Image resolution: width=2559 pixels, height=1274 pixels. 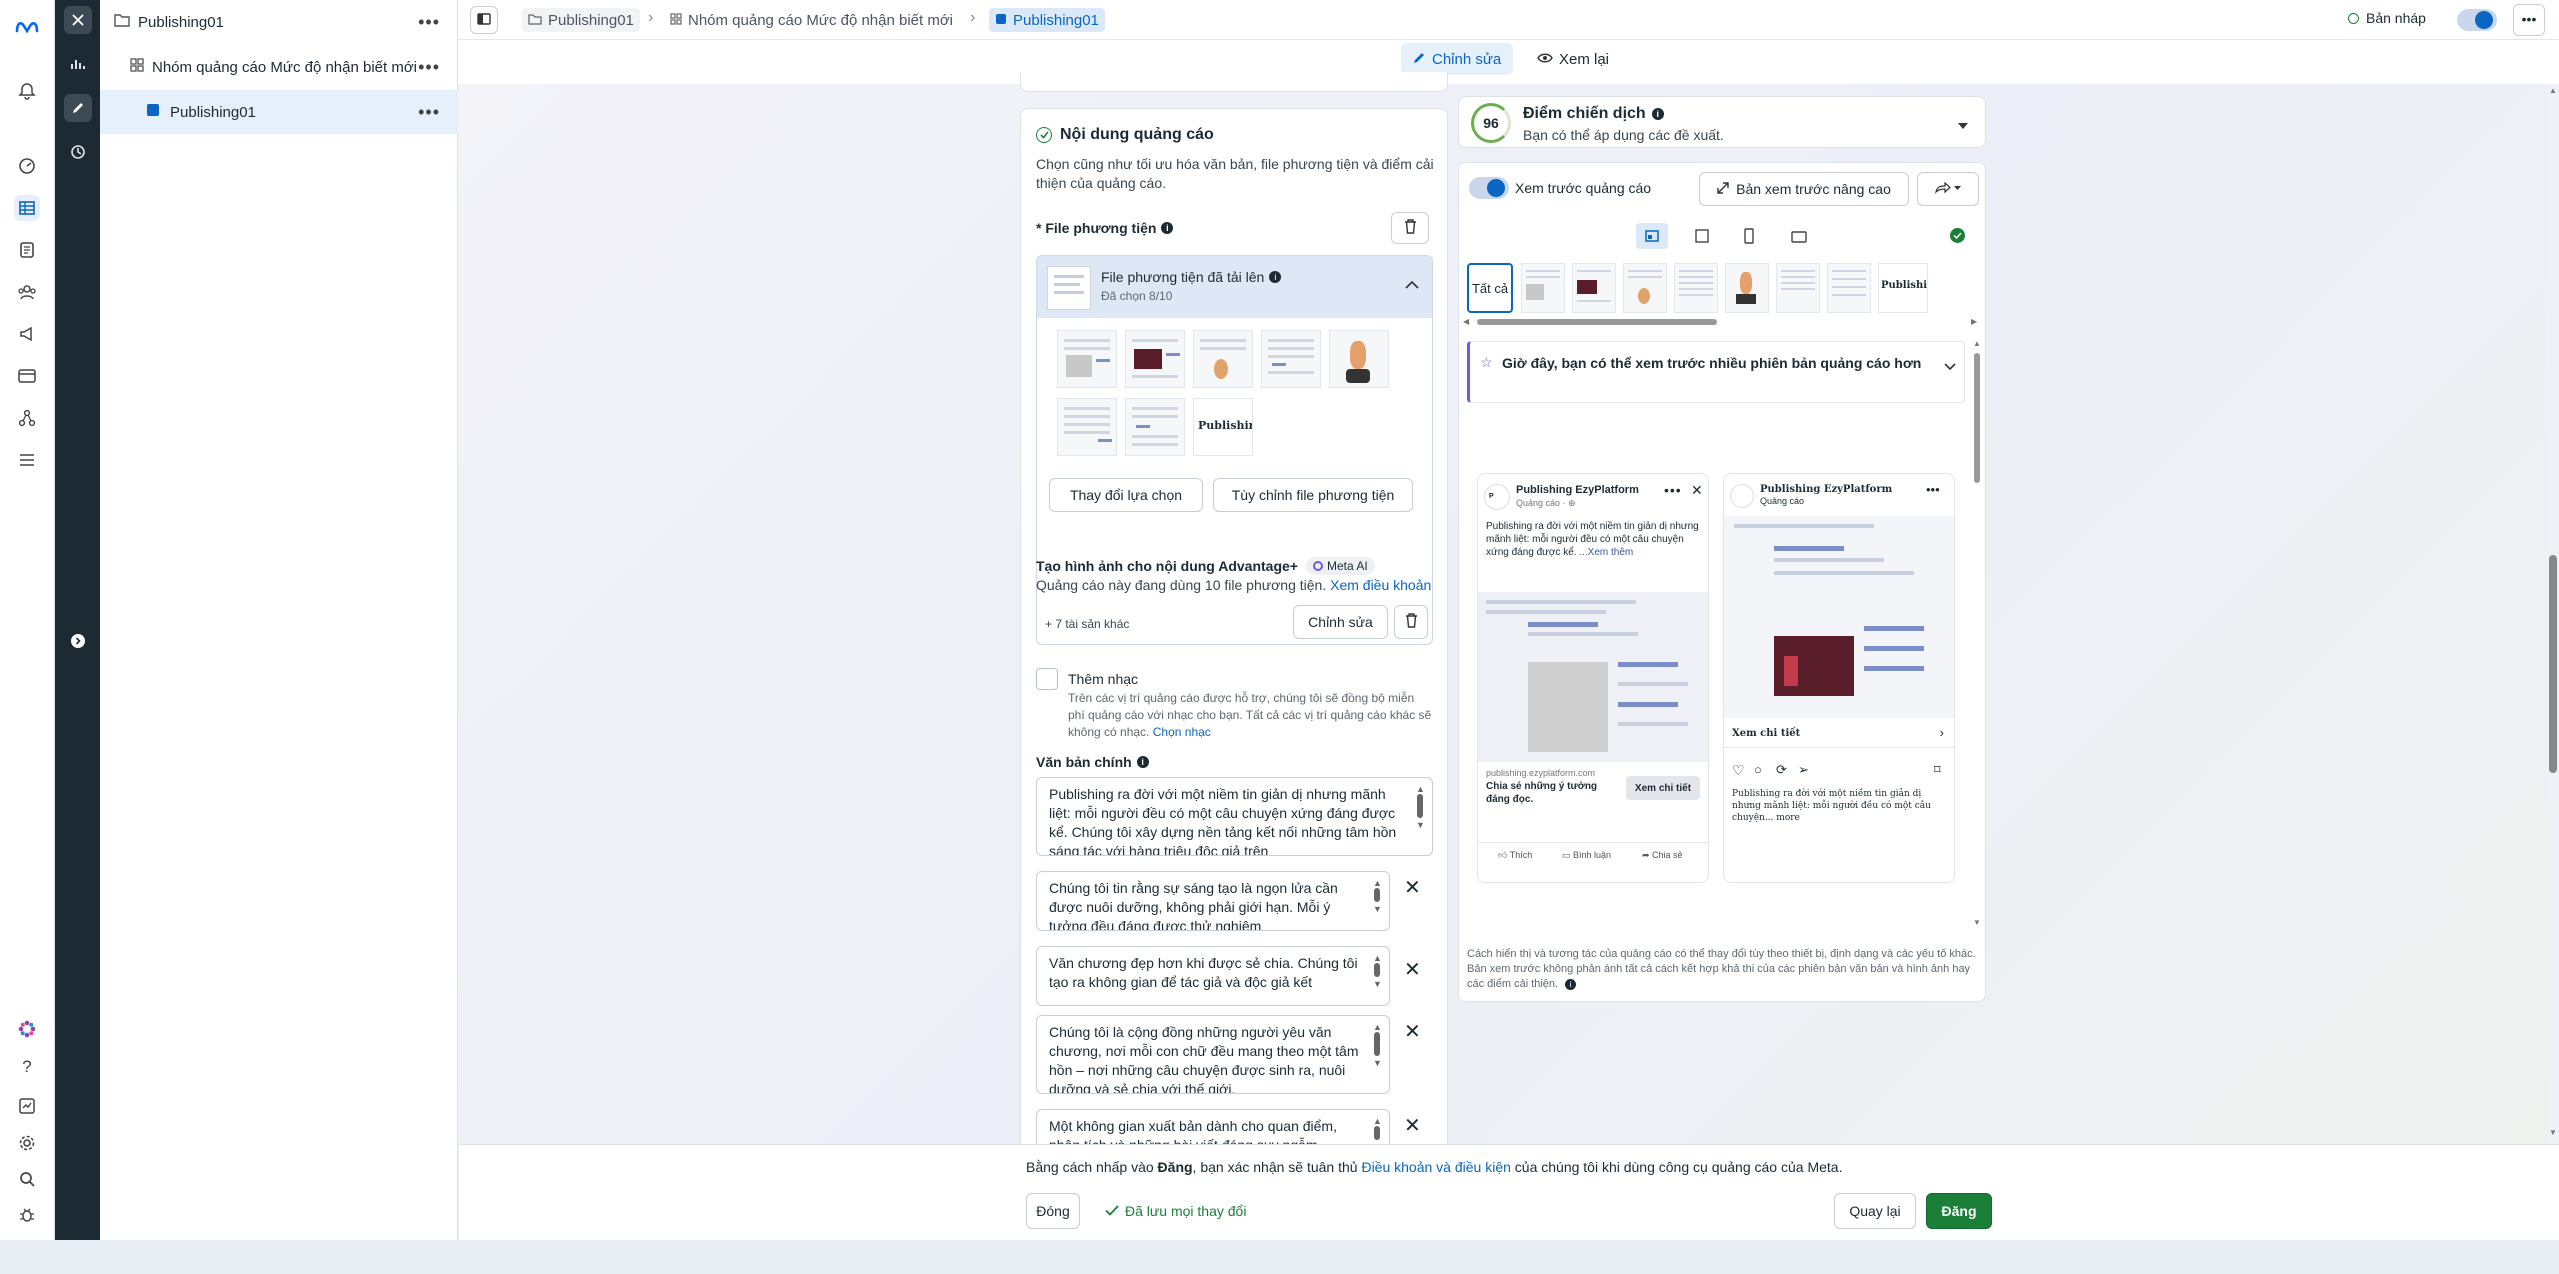 I want to click on search-icon, so click(x=27, y=1179).